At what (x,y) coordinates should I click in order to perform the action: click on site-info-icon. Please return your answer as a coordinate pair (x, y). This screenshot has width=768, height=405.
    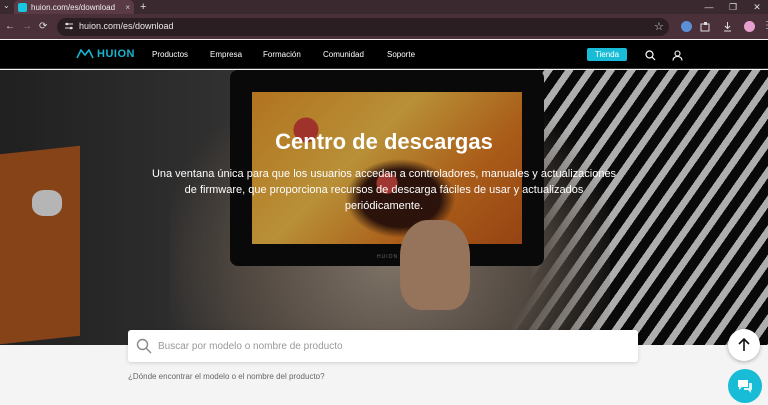
    Looking at the image, I should click on (69, 26).